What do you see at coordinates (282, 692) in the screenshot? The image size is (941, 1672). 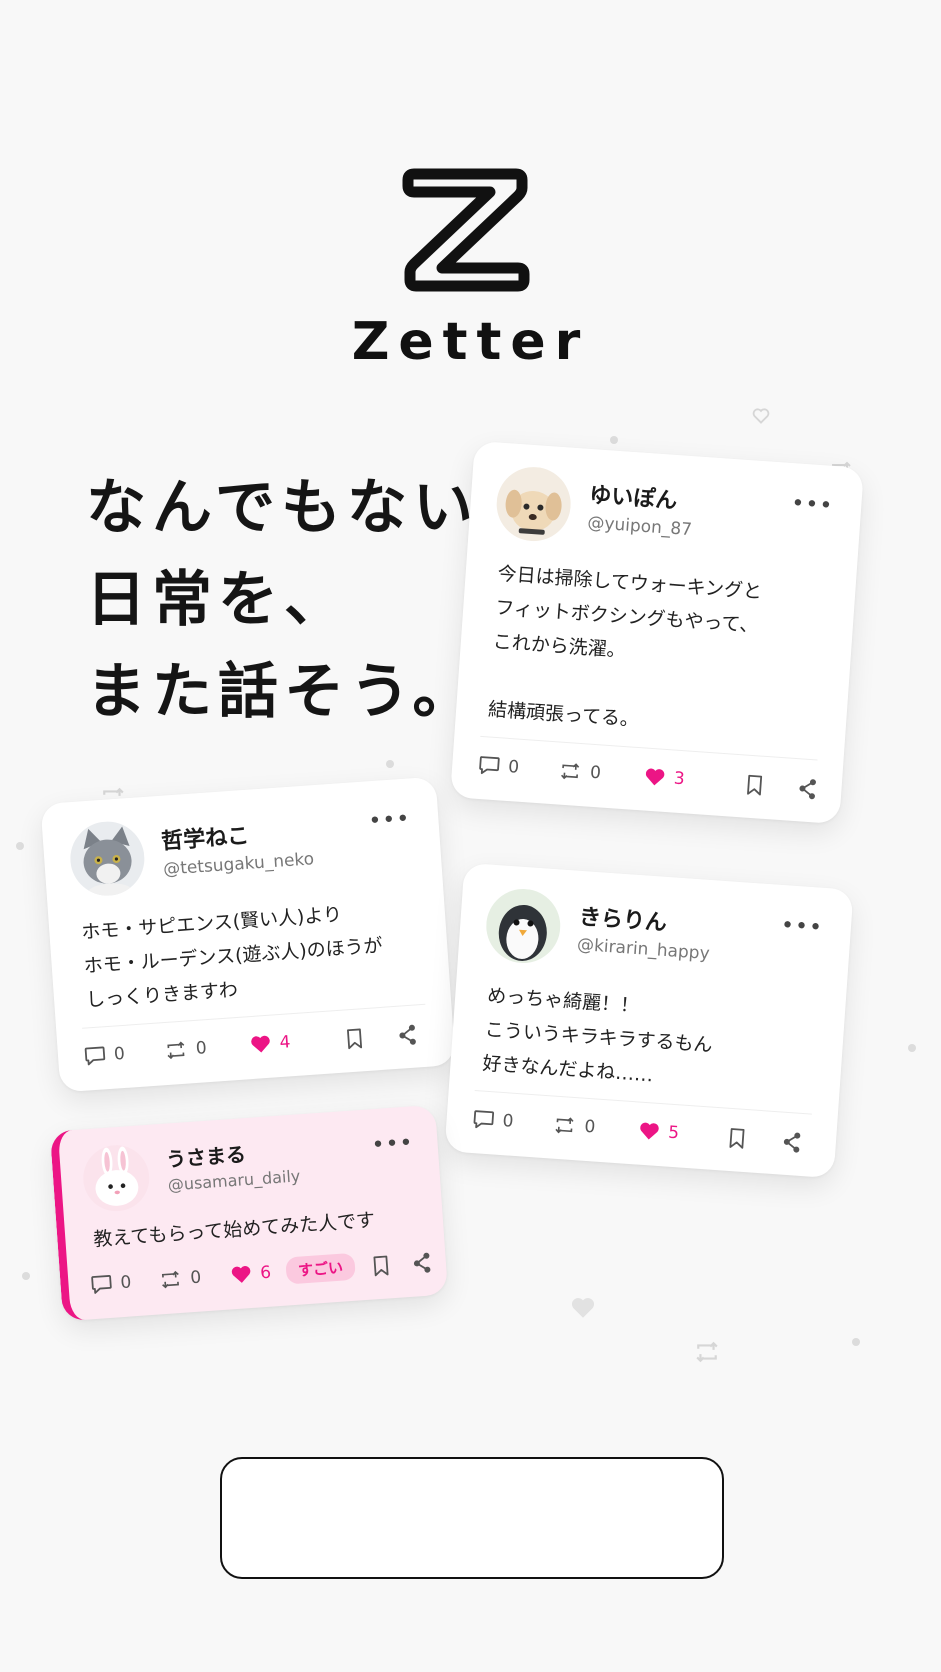 I see `hero-line: また話そう。` at bounding box center [282, 692].